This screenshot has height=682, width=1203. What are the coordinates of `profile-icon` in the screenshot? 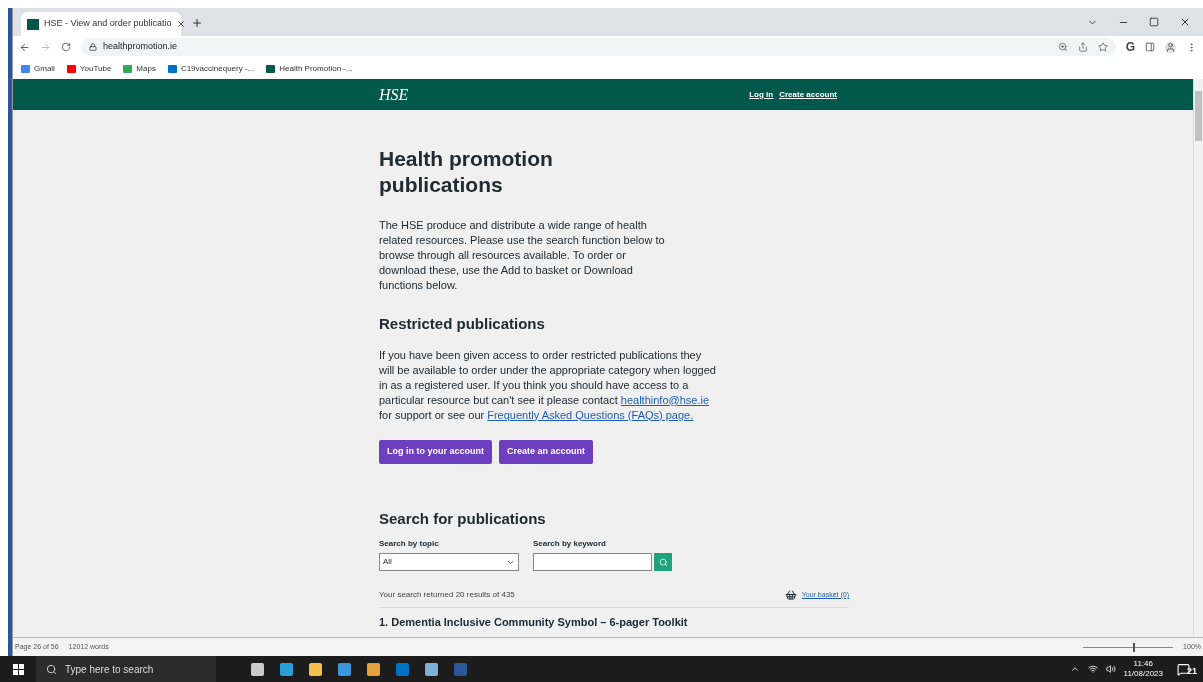 It's located at (1170, 47).